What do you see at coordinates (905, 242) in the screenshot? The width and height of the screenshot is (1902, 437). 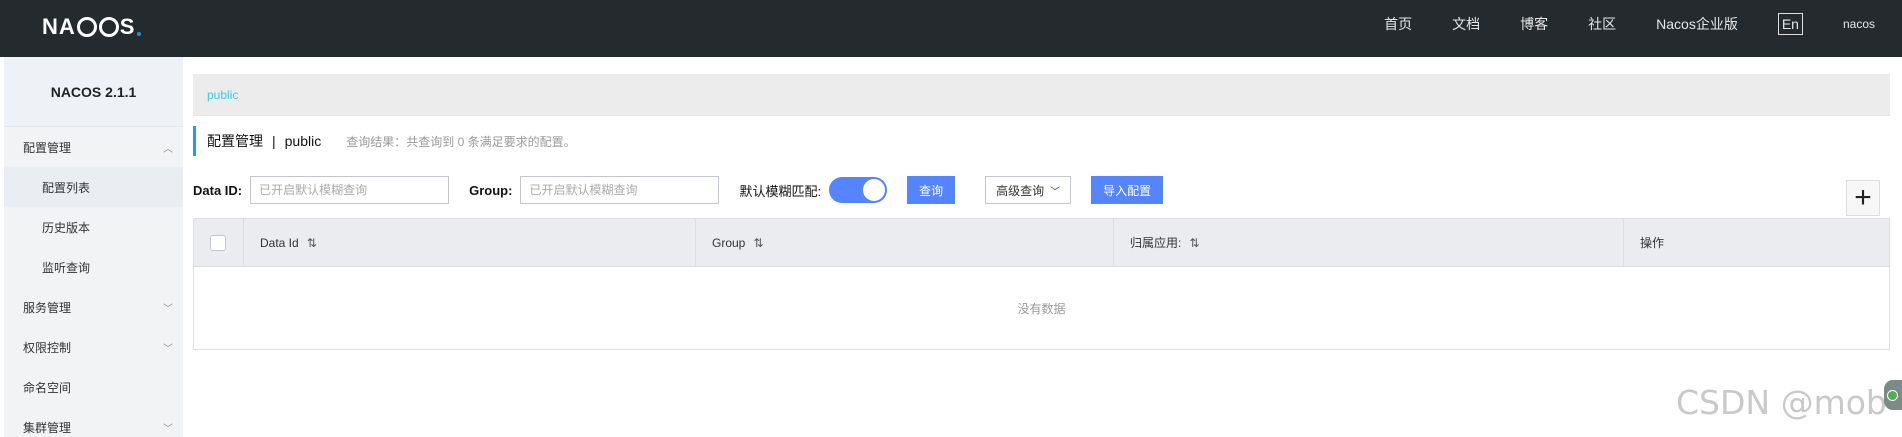 I see `column-group: Group ⇅` at bounding box center [905, 242].